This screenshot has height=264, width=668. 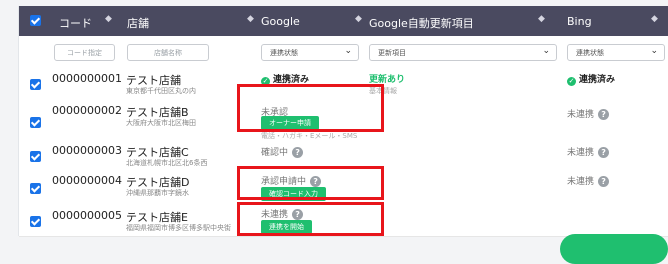 What do you see at coordinates (35, 20) in the screenshot?
I see `select-all-checkbox` at bounding box center [35, 20].